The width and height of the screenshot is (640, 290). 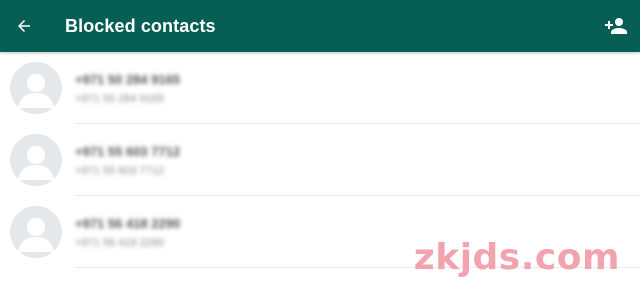 I want to click on contact-name: +971 56 418 2290, so click(x=128, y=223).